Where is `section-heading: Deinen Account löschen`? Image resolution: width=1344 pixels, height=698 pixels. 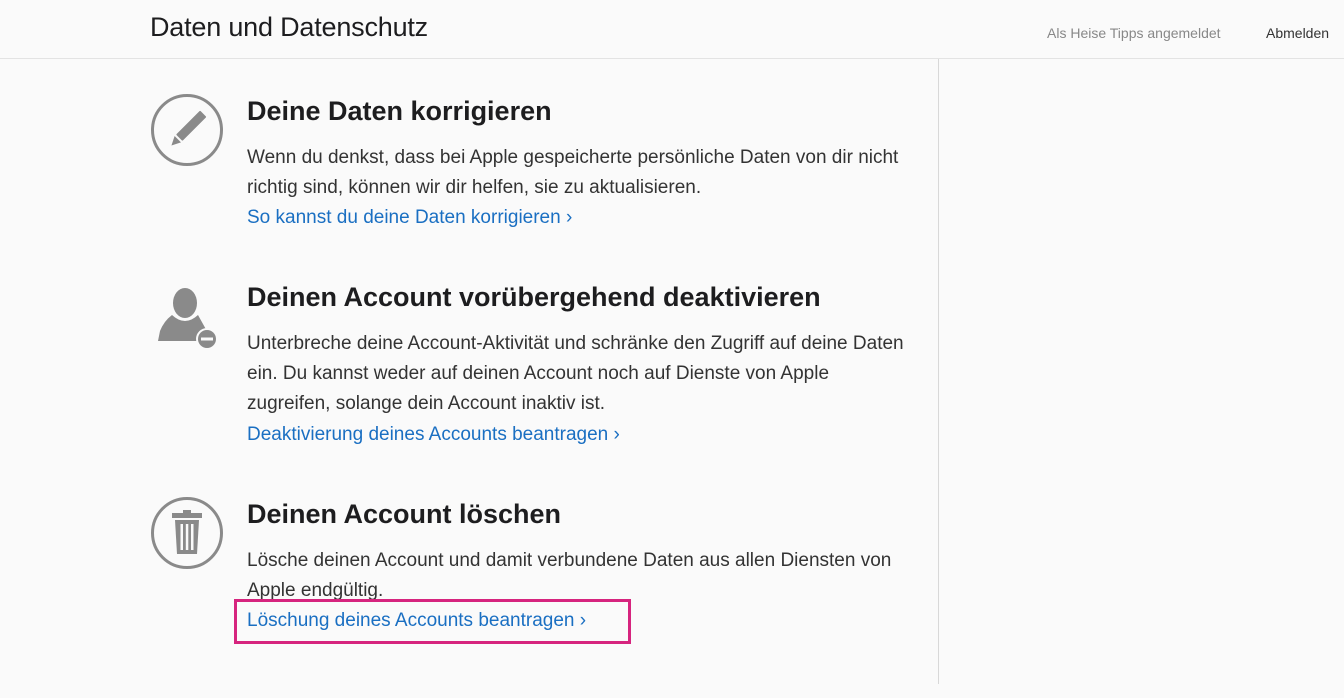
section-heading: Deinen Account löschen is located at coordinates (404, 514).